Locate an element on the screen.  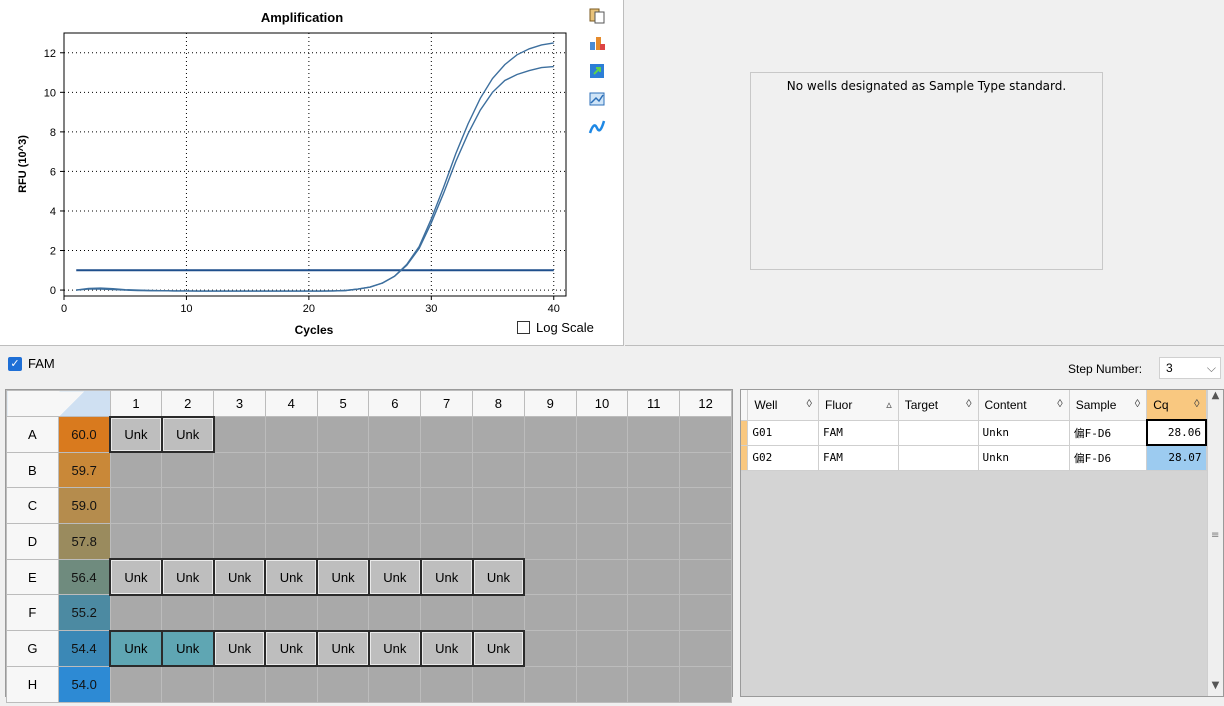
plate-col-header: 6 is located at coordinates (395, 403).